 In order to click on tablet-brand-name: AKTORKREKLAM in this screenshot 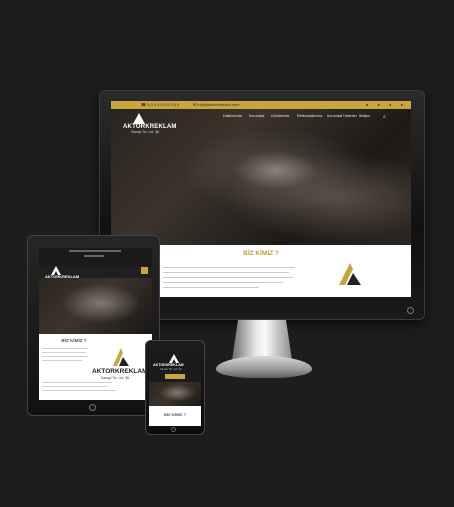, I will do `click(120, 371)`.